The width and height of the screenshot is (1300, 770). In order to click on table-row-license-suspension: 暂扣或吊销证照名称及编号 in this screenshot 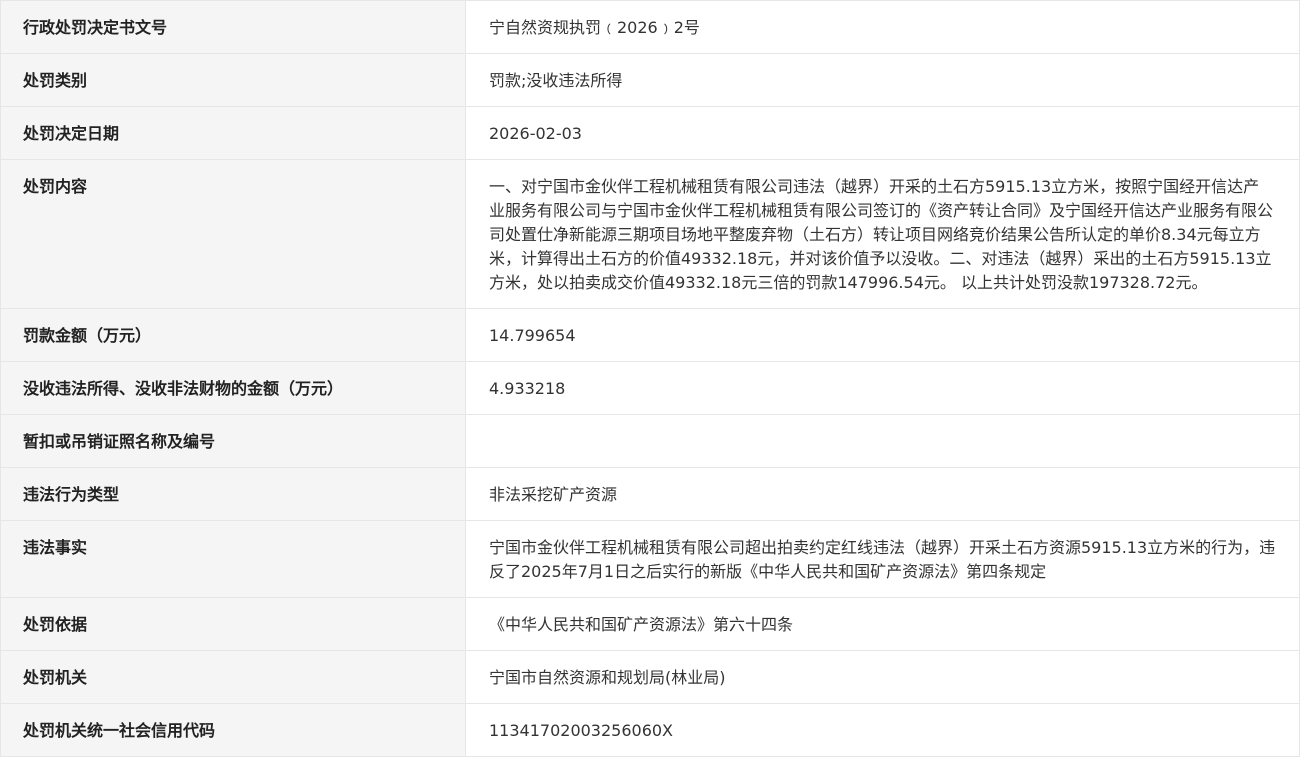, I will do `click(650, 441)`.